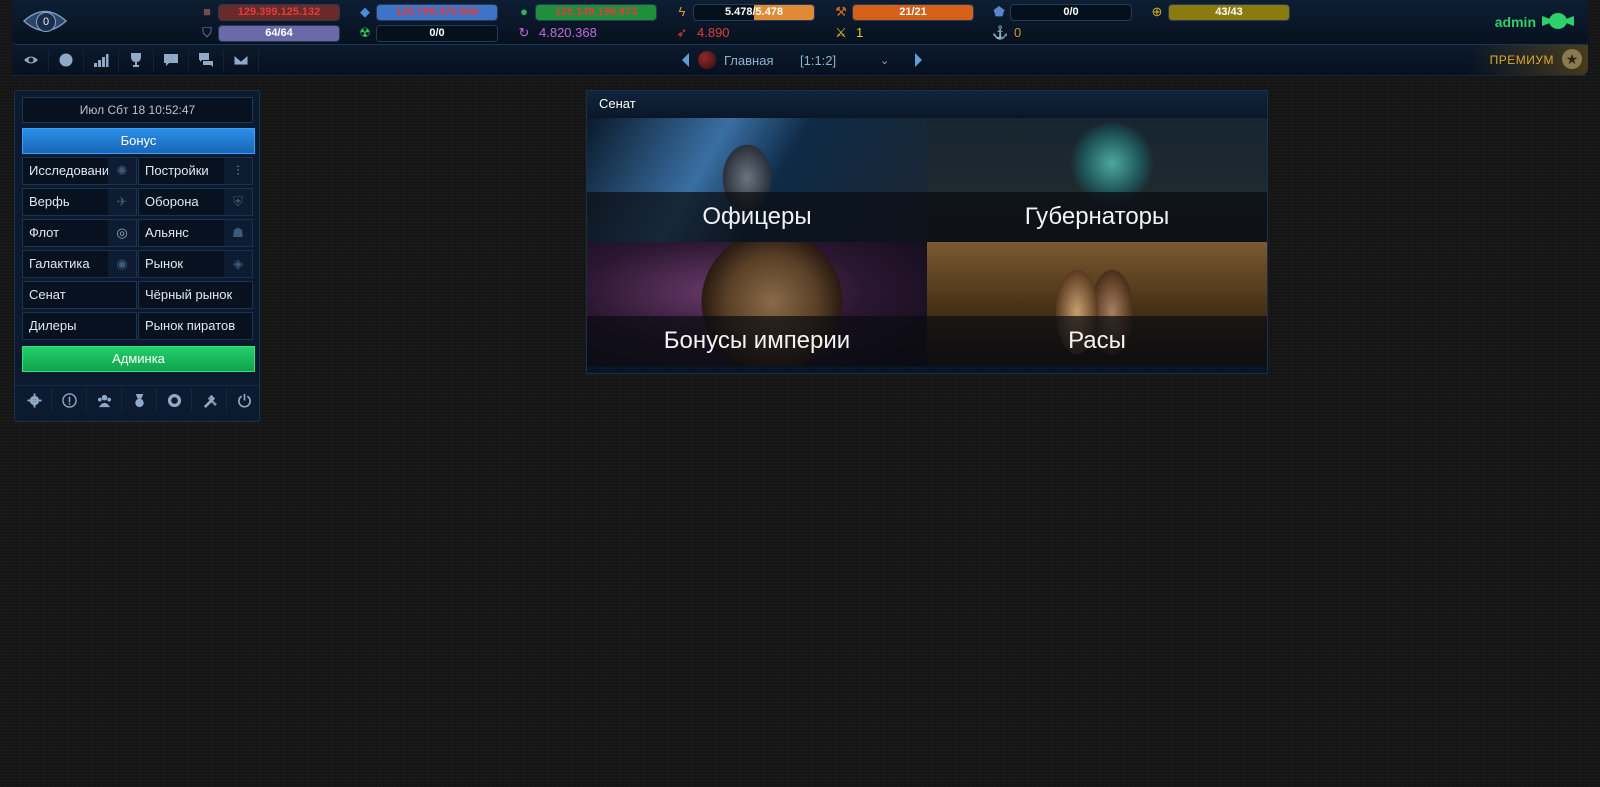  I want to click on lifebuoy-icon, so click(174, 400).